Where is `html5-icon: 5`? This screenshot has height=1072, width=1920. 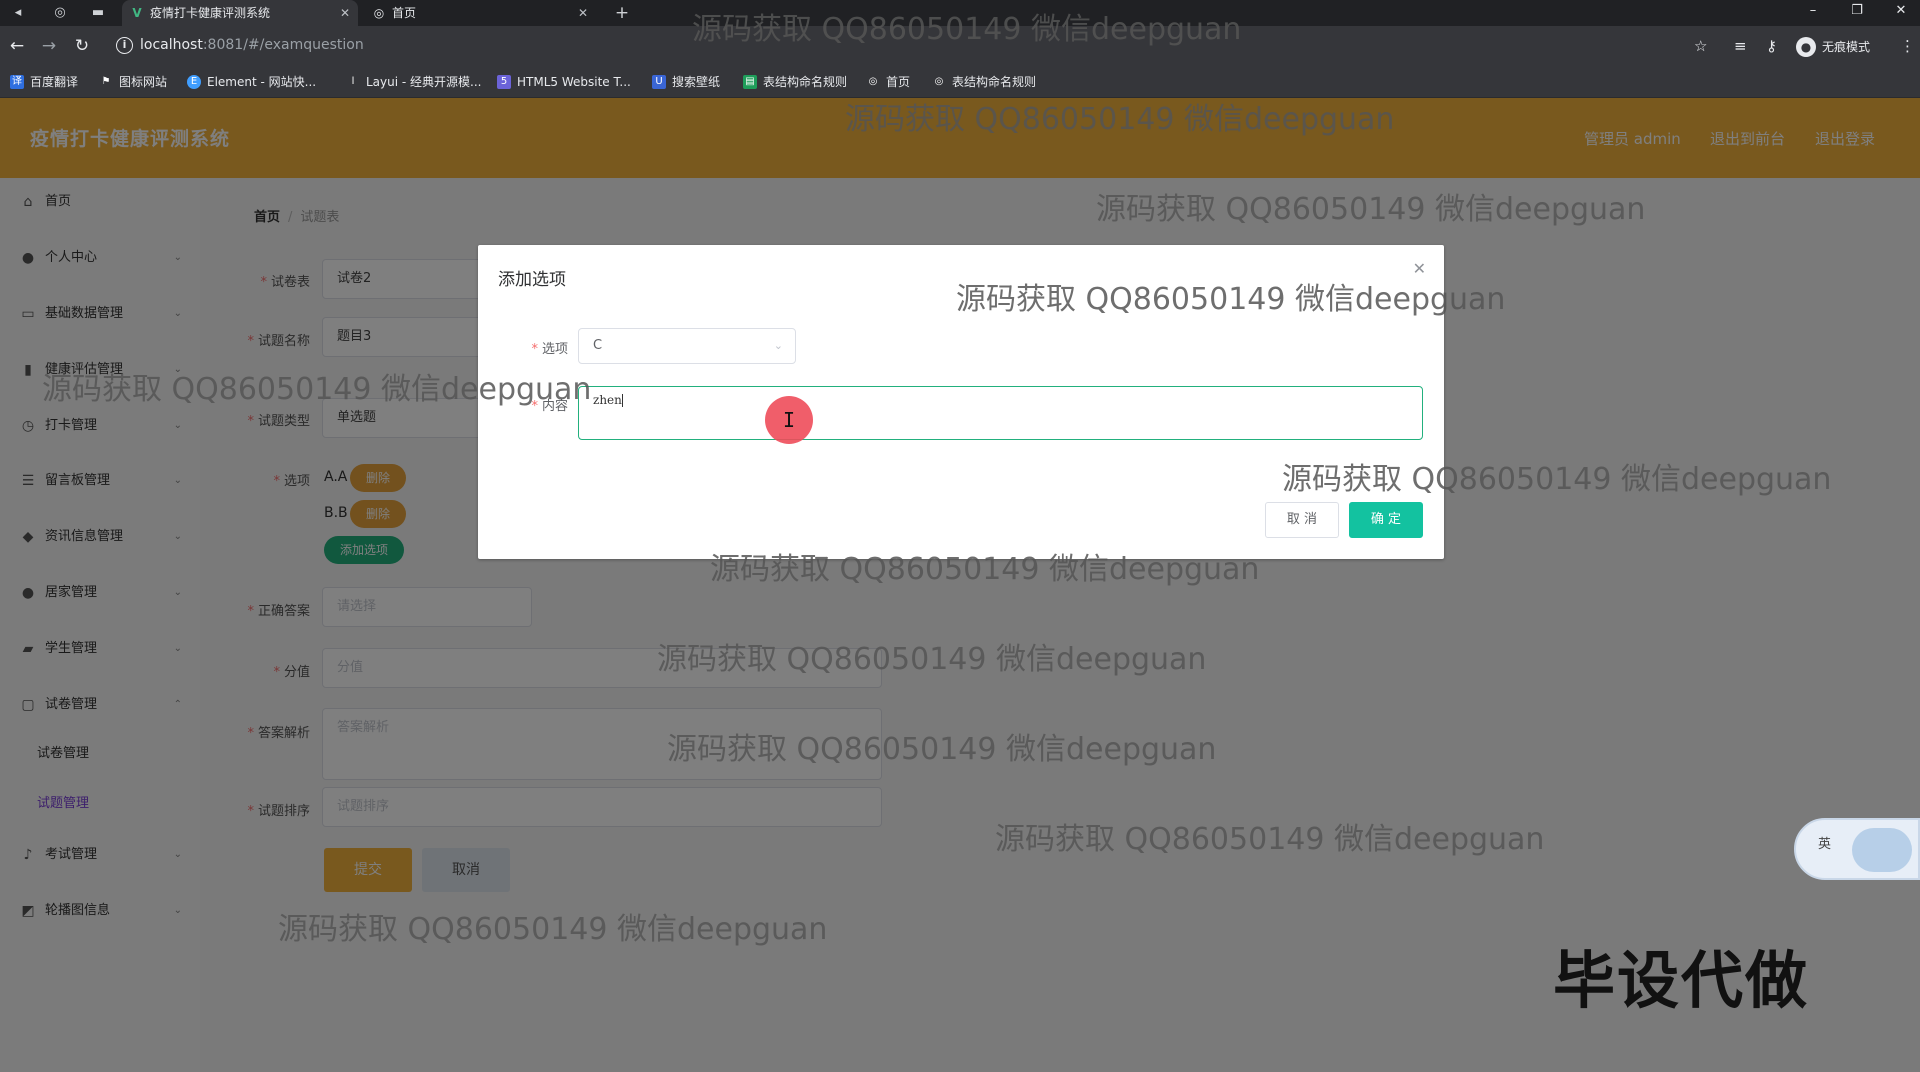
html5-icon: 5 is located at coordinates (504, 82).